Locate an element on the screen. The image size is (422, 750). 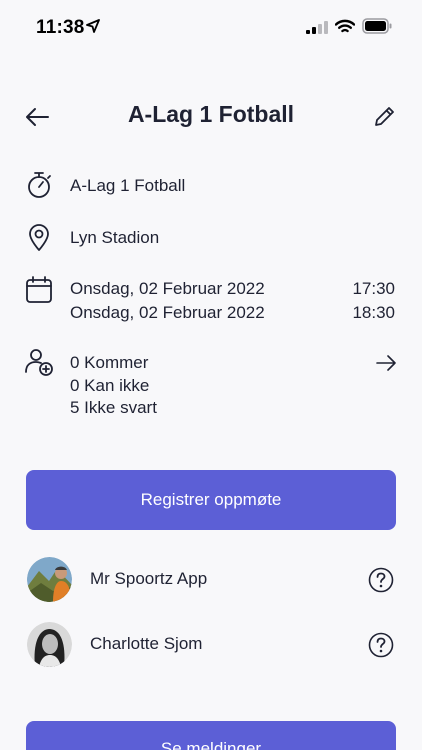
location-row: Lyn Stadion is located at coordinates (211, 238).